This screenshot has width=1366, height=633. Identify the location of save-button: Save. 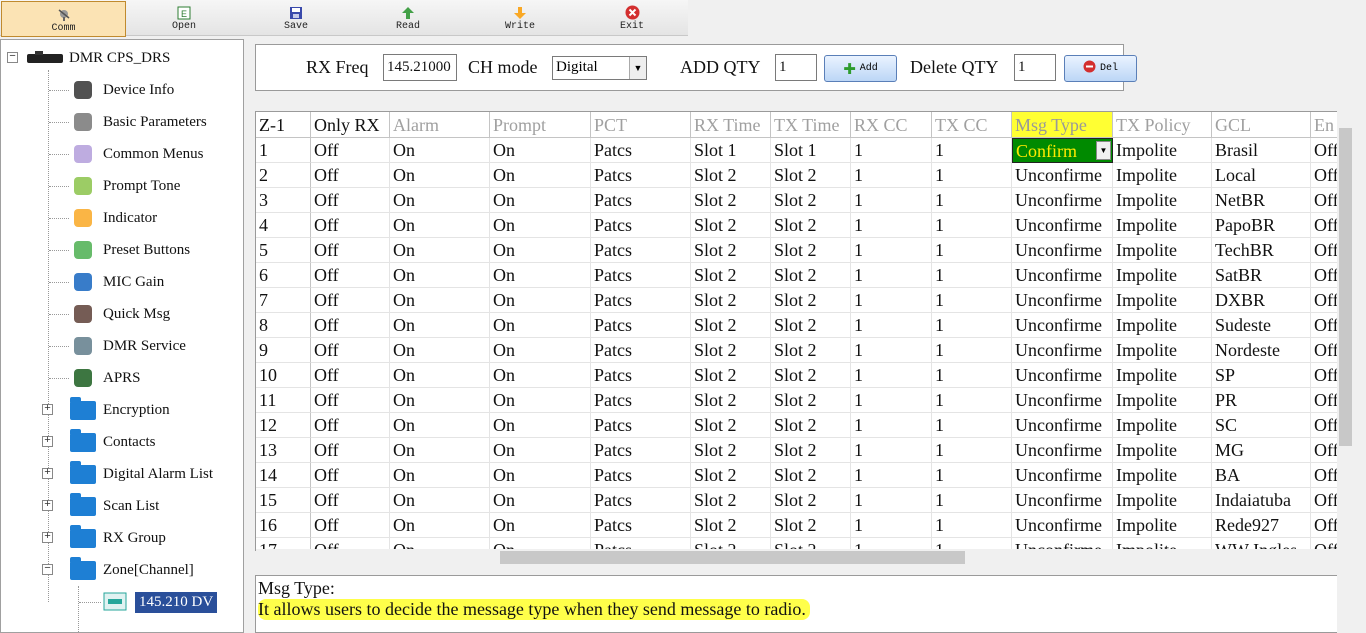
(296, 18).